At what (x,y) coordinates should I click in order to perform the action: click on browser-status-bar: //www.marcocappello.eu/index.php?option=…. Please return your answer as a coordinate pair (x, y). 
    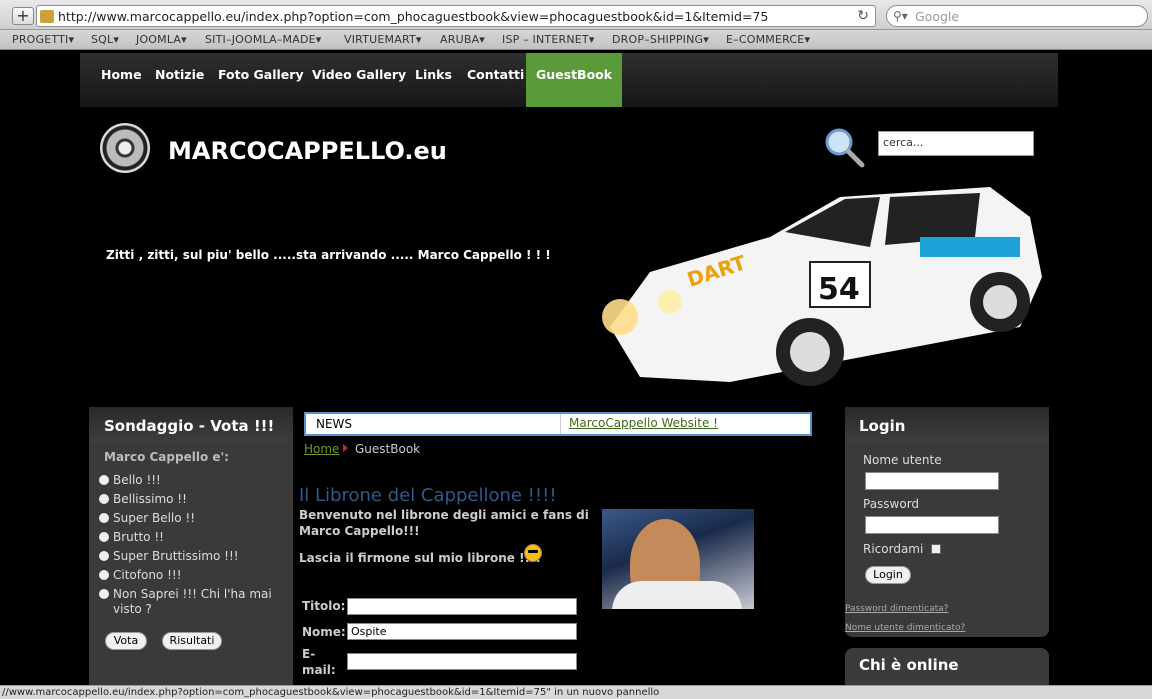
    Looking at the image, I should click on (576, 692).